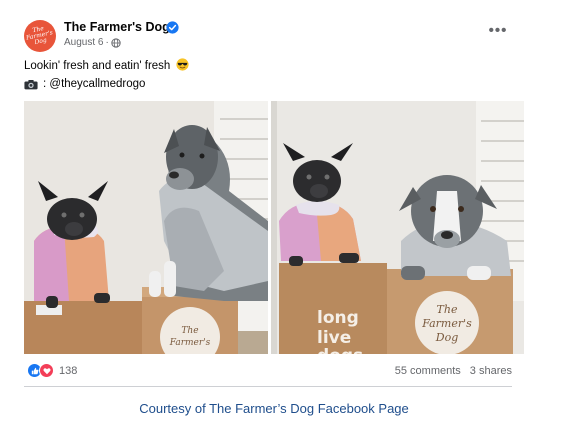  What do you see at coordinates (68, 370) in the screenshot?
I see `reaction-count: 138` at bounding box center [68, 370].